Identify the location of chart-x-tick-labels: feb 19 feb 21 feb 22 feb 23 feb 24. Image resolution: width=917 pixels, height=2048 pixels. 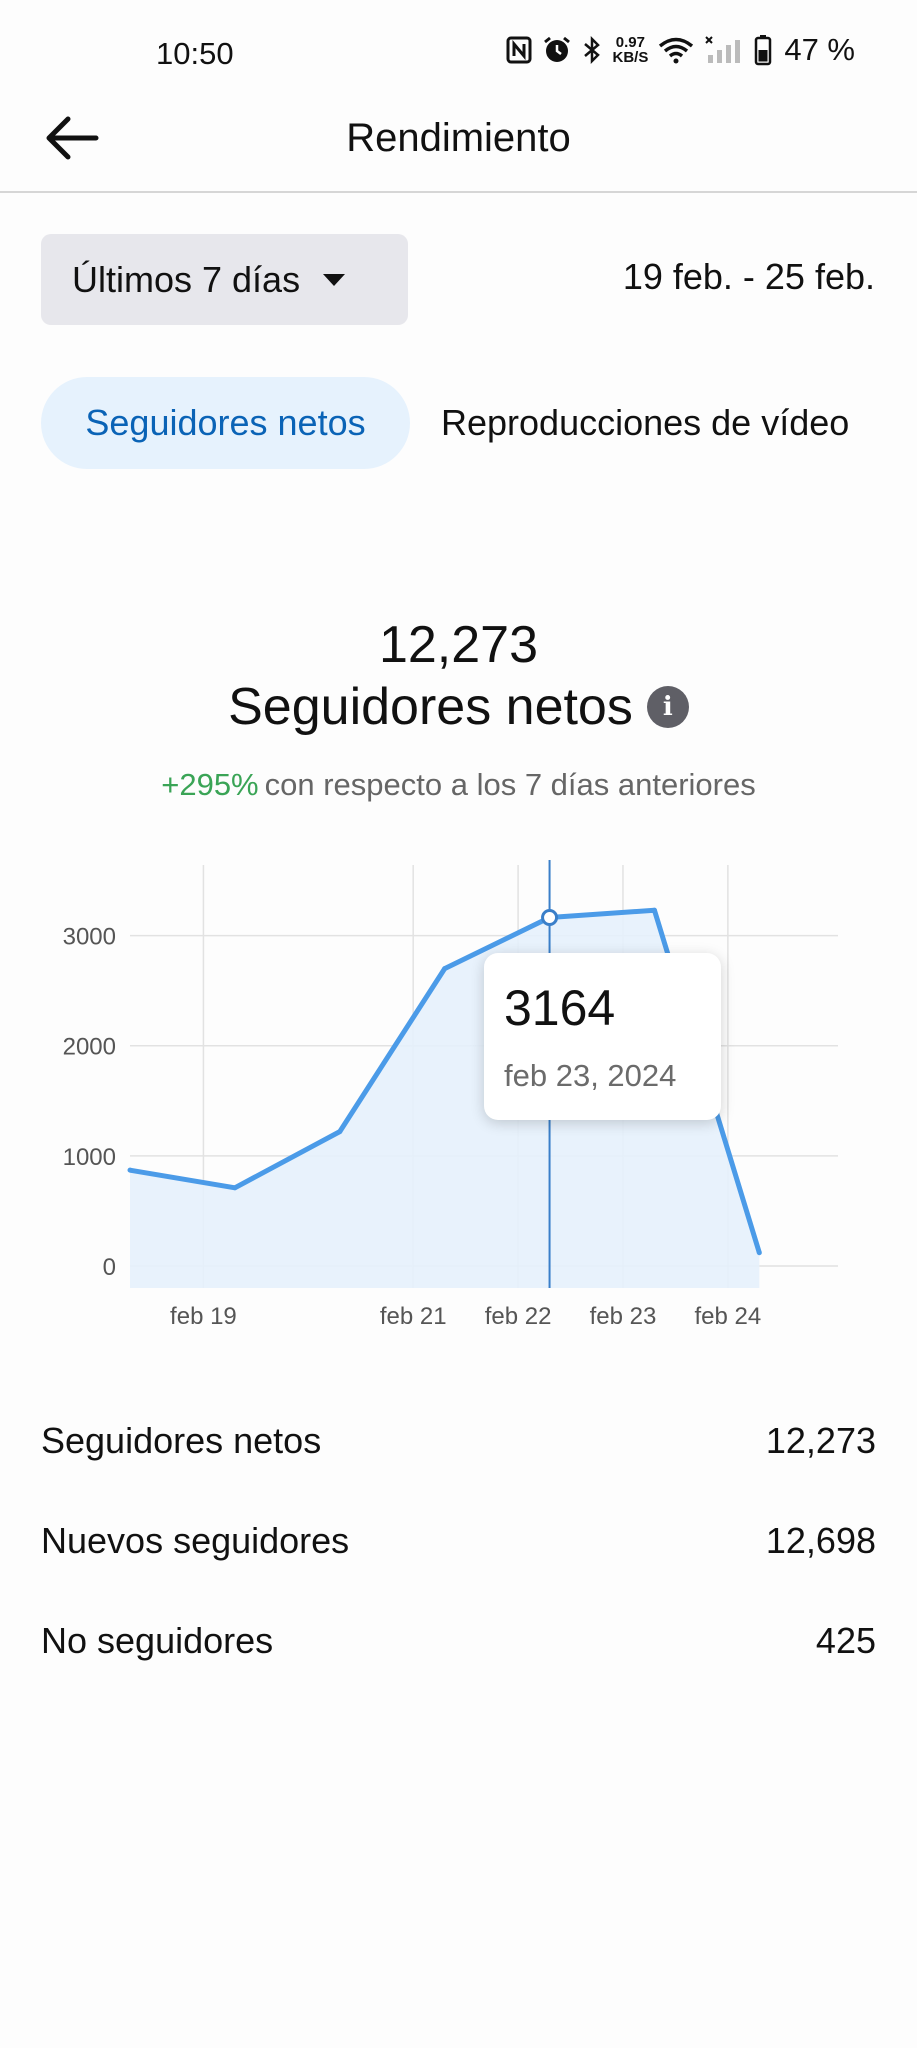
(465, 1316).